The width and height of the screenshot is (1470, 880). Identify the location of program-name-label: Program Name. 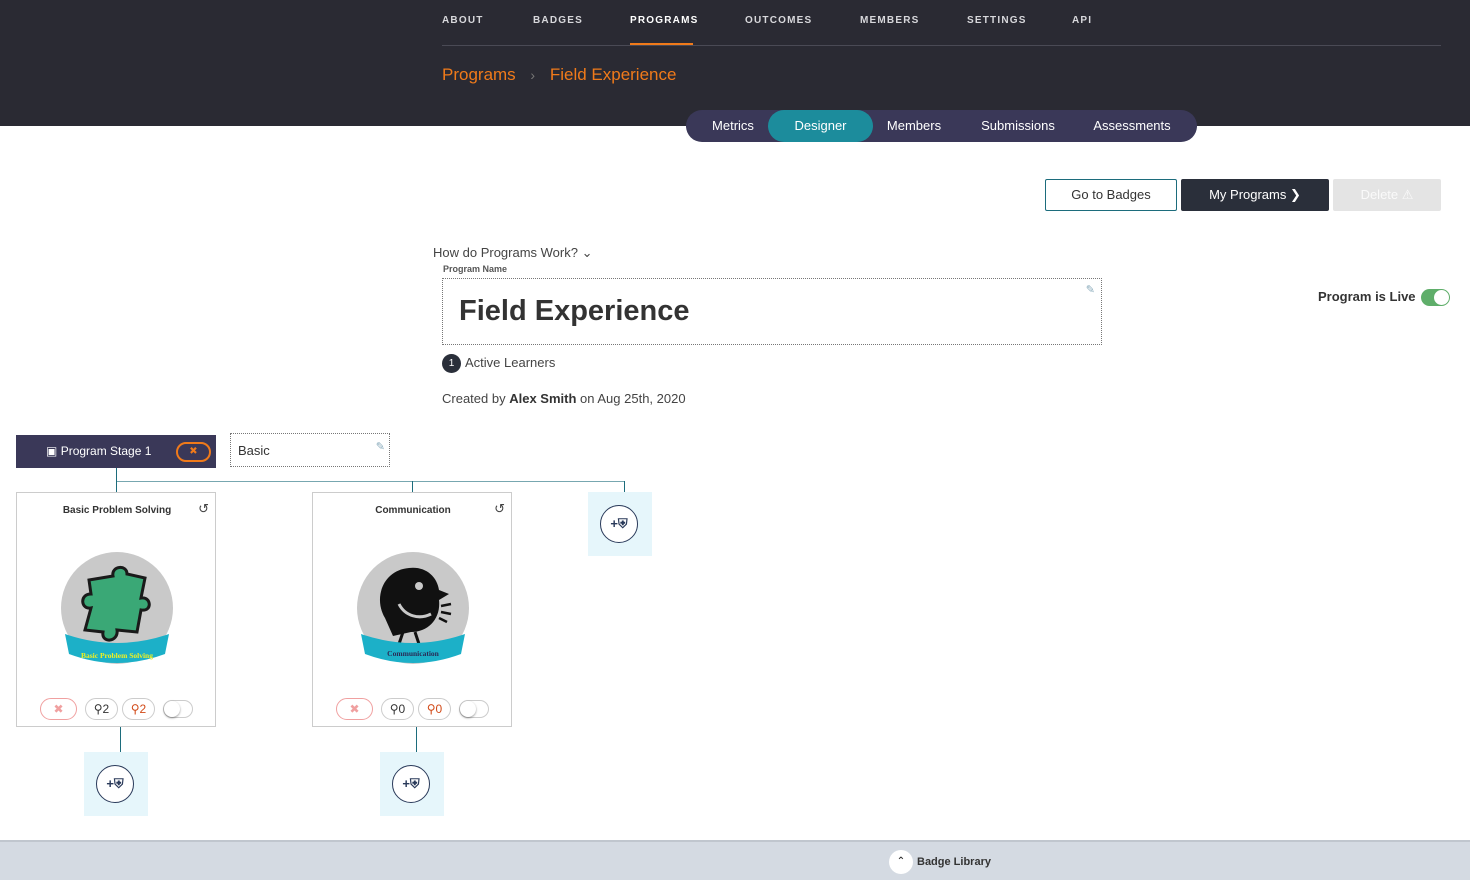
(475, 269).